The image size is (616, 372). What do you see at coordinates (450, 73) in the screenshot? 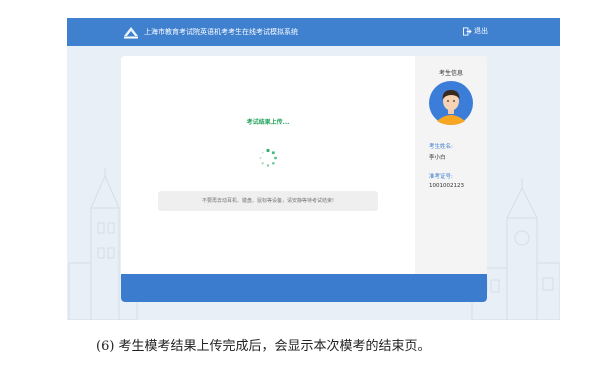
I see `candidate-info-title: 考生信息` at bounding box center [450, 73].